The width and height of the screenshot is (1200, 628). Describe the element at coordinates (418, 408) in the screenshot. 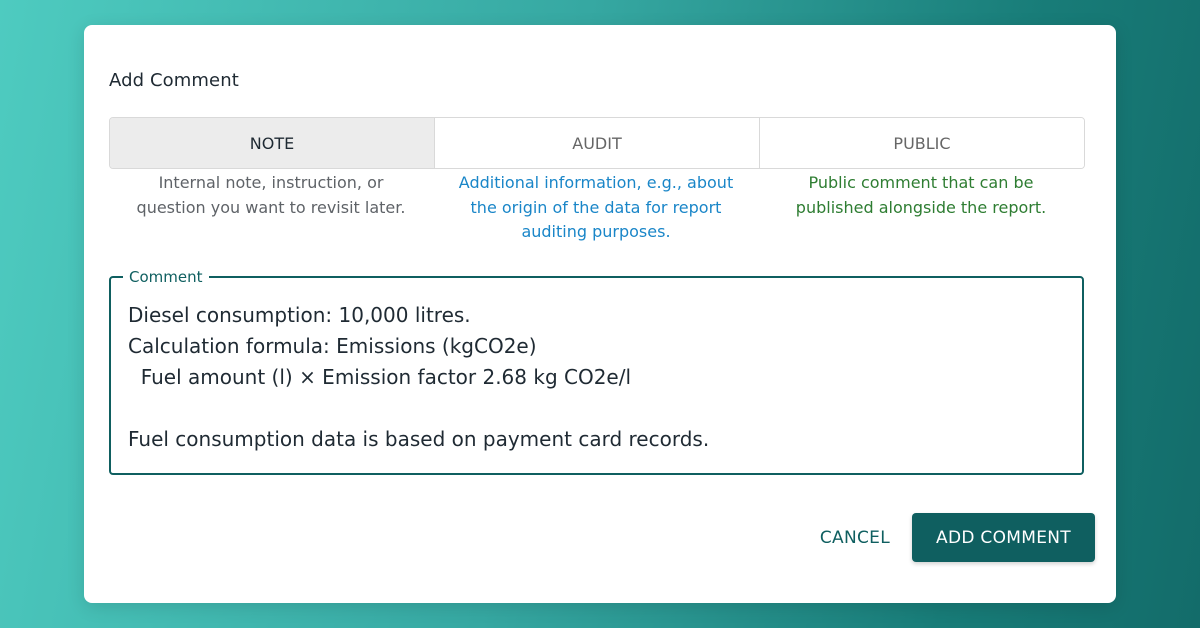

I see `comment-line` at that location.